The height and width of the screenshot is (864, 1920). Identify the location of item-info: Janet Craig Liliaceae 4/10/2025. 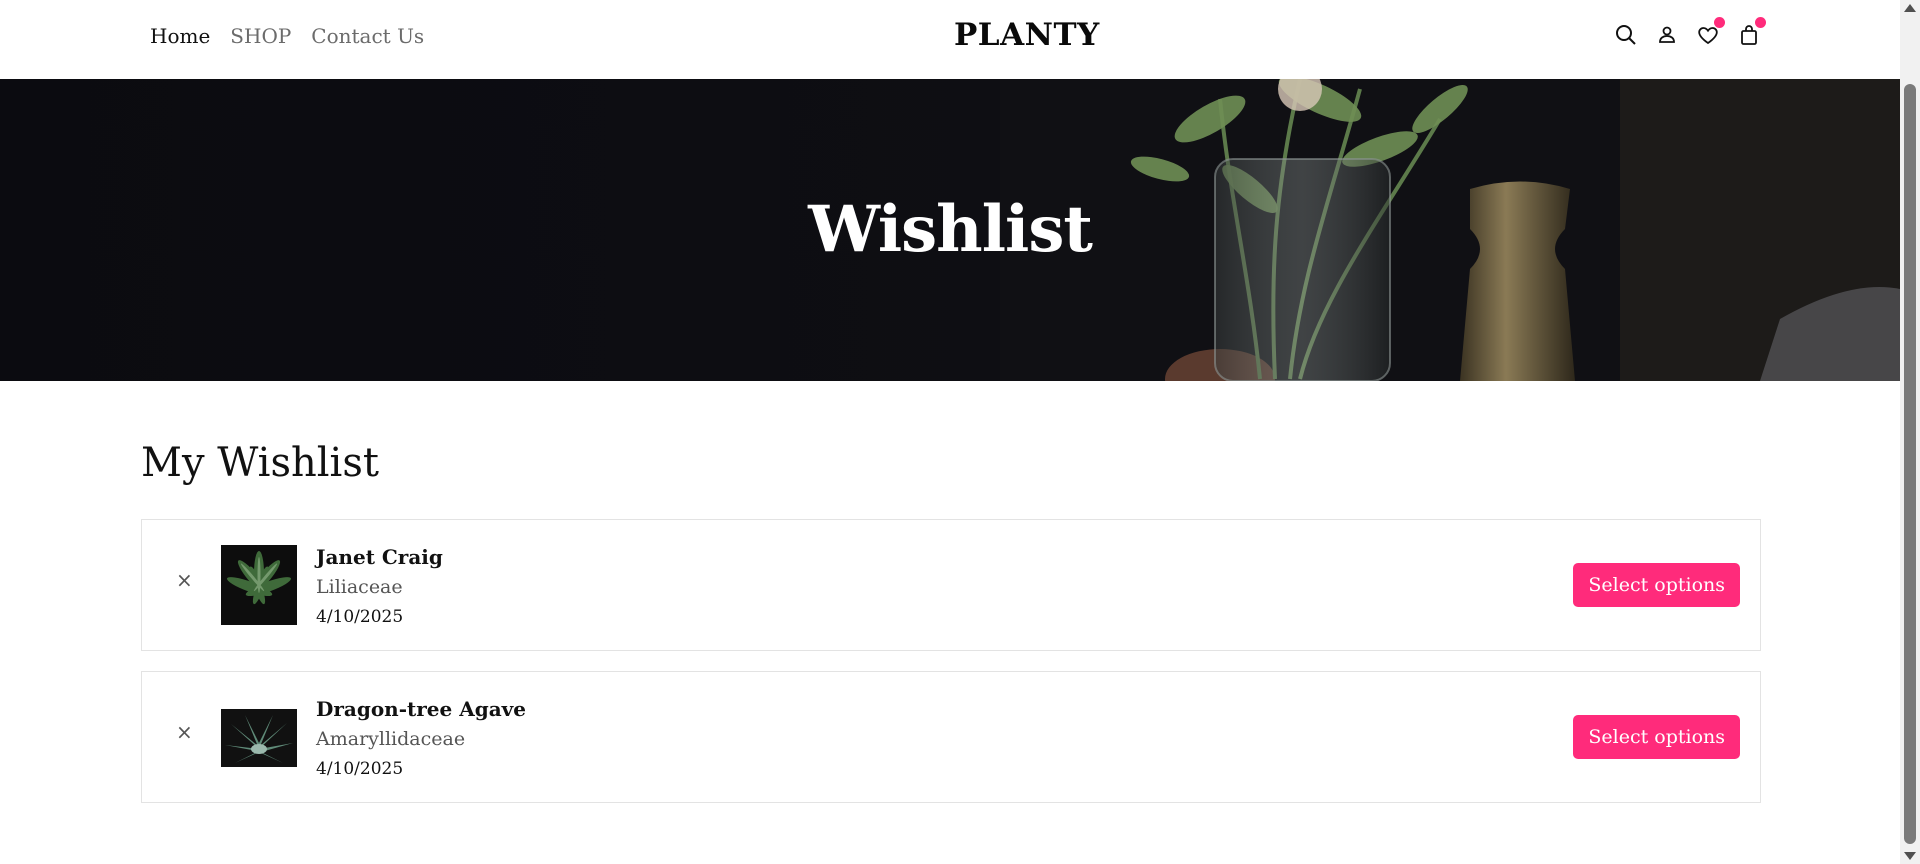
(379, 587).